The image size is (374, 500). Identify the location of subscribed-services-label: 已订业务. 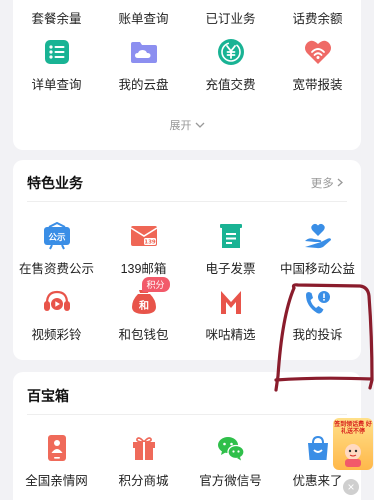
(230, 19).